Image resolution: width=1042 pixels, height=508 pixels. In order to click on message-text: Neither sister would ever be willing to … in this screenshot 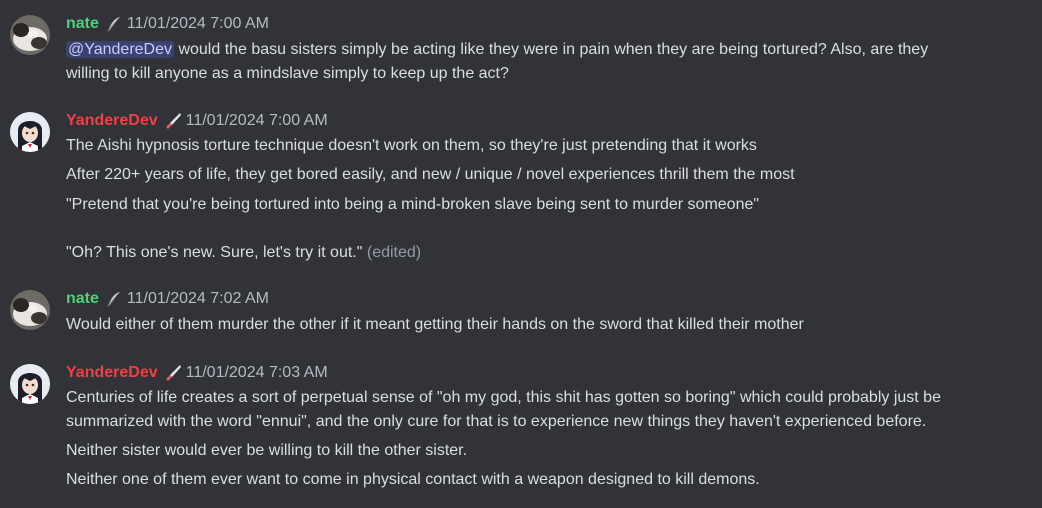, I will do `click(267, 450)`.